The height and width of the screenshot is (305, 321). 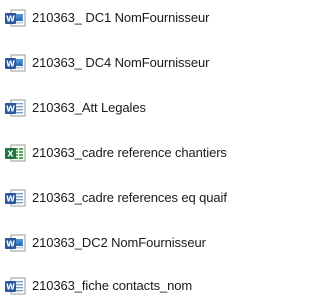 I want to click on file-item-cadre-references-eq-quaif: W 210363_cadre references eq quaif, so click(x=161, y=198).